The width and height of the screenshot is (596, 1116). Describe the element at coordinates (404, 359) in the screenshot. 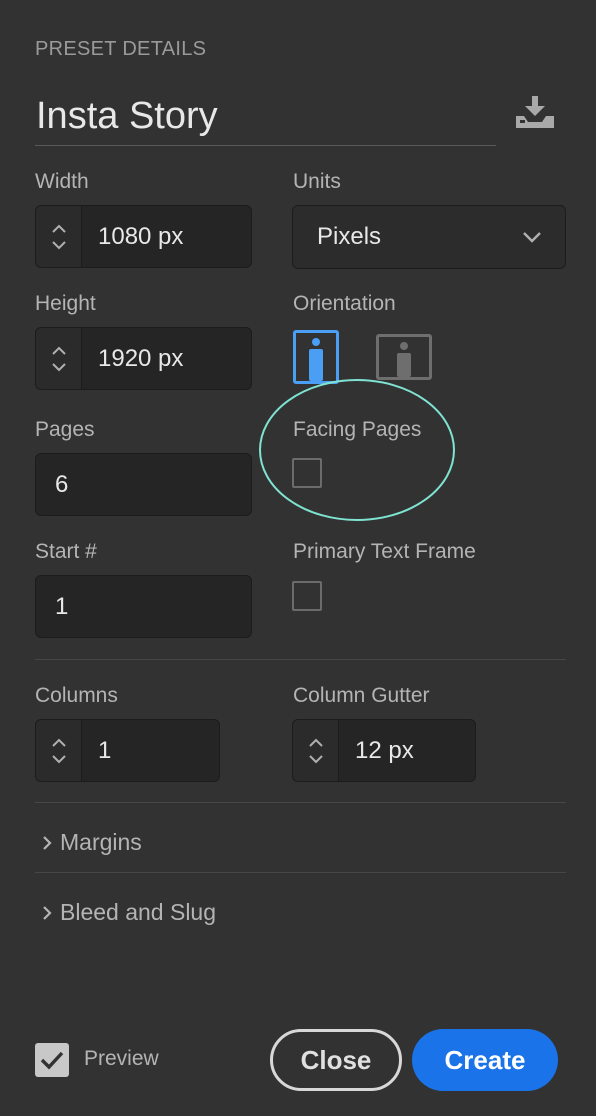

I see `landscape-icon` at that location.